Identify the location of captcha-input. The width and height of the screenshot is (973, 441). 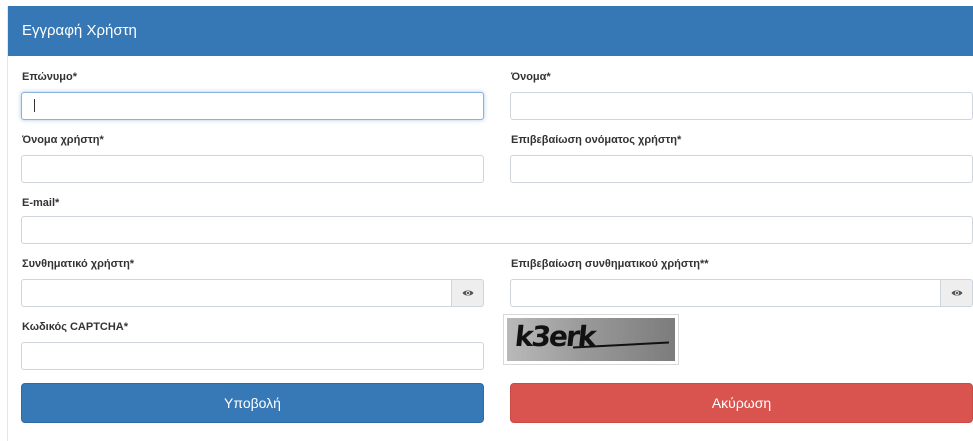
(252, 356).